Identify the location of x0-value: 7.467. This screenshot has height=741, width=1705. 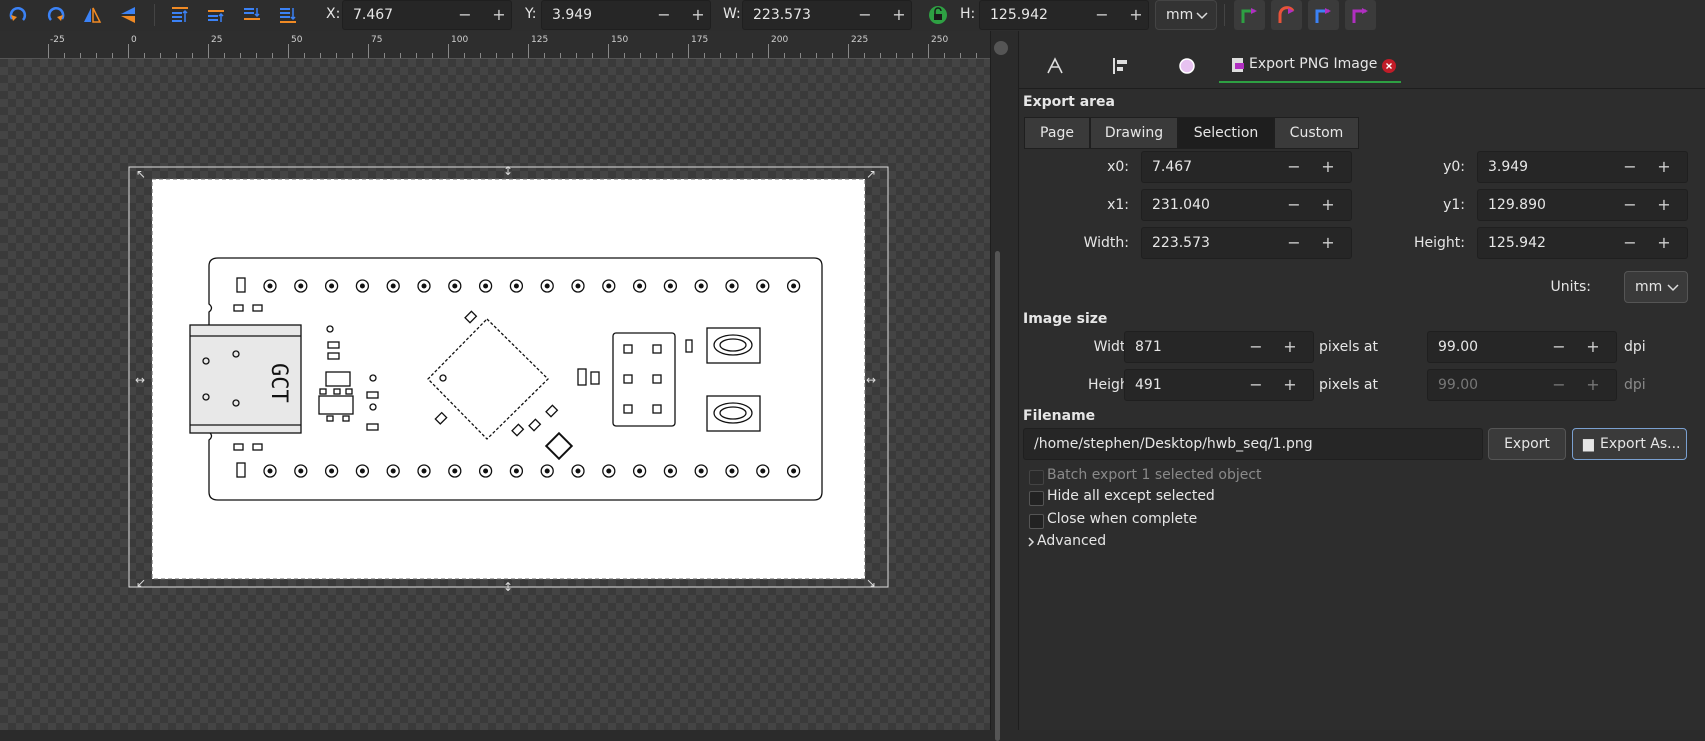
(1172, 167).